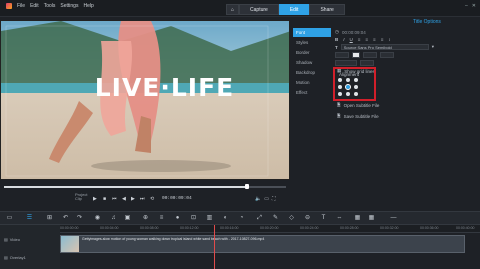 This screenshot has width=480, height=269. Describe the element at coordinates (361, 116) in the screenshot. I see `save-subtitle-file-button: Save Subtitle File` at that location.